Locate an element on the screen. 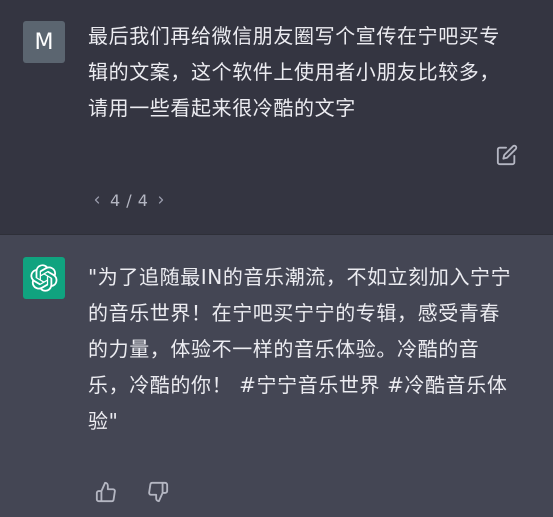 The height and width of the screenshot is (517, 553). openai-logo-icon is located at coordinates (44, 278).